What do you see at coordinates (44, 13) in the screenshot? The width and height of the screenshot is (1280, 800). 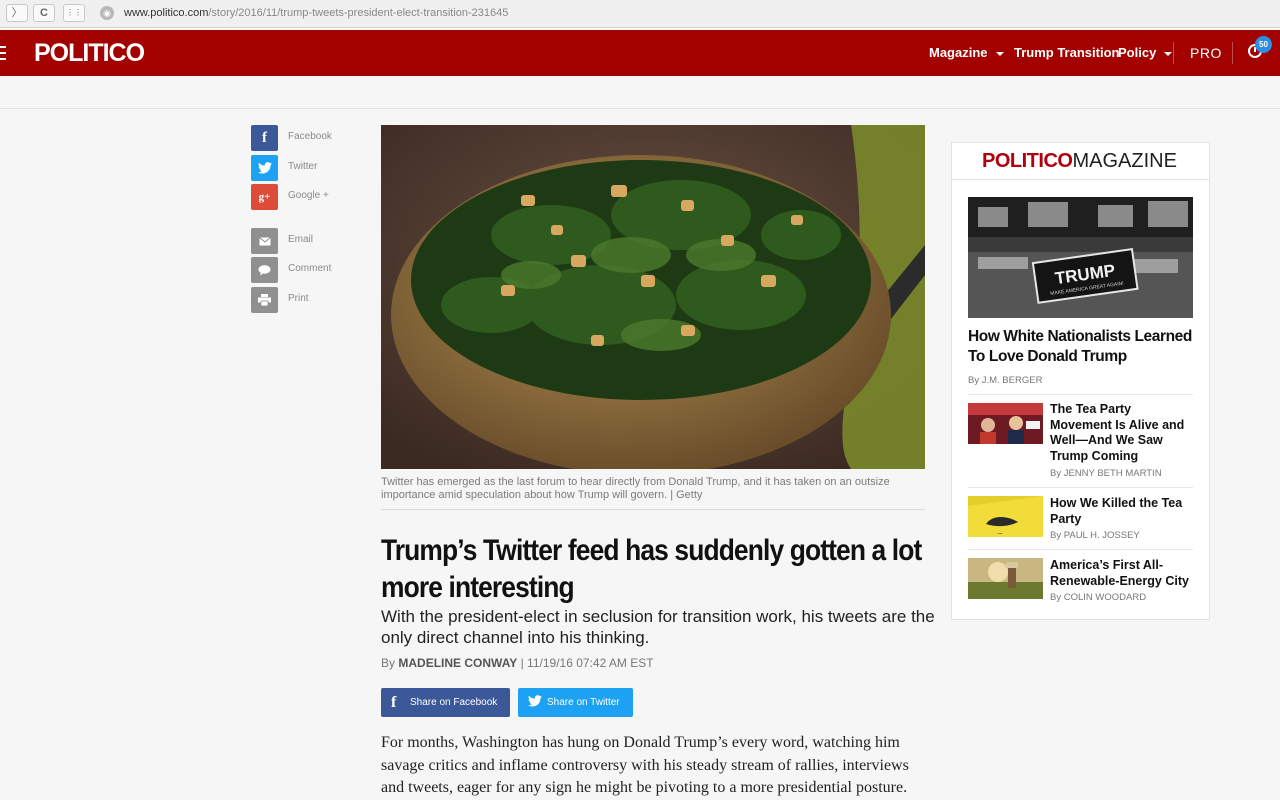 I see `reload-button: C` at bounding box center [44, 13].